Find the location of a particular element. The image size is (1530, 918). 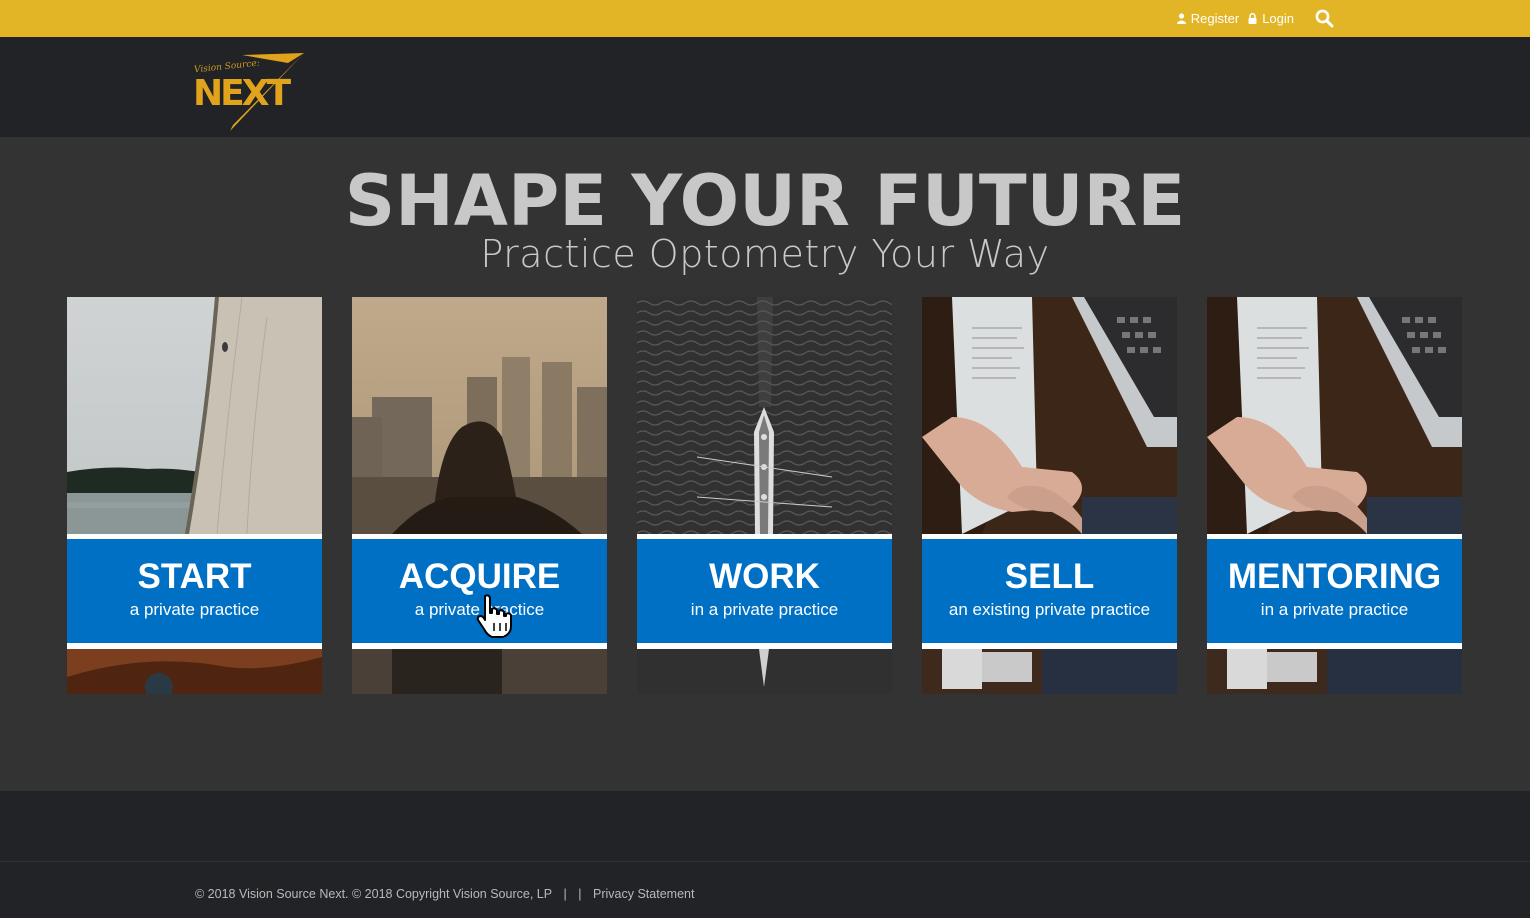

card-band: ACQUIRE a private practice is located at coordinates (479, 591).